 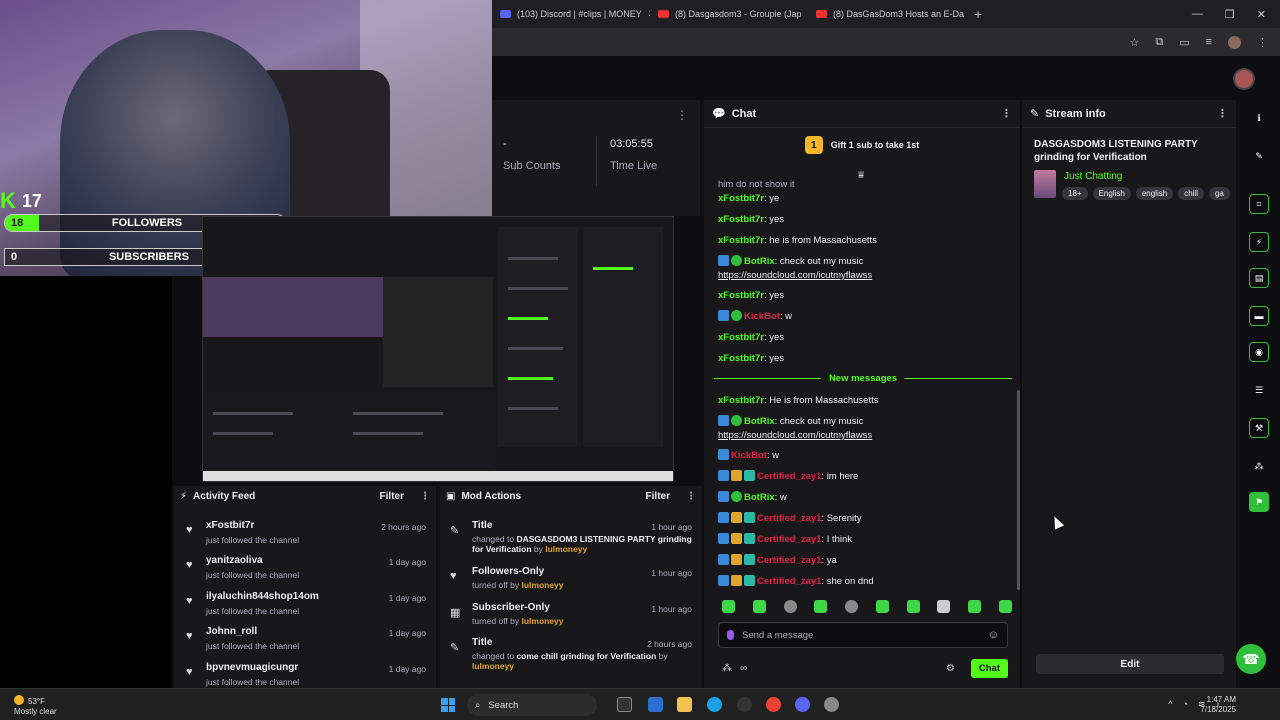 I want to click on maximize-button: ❐, so click(x=1230, y=14).